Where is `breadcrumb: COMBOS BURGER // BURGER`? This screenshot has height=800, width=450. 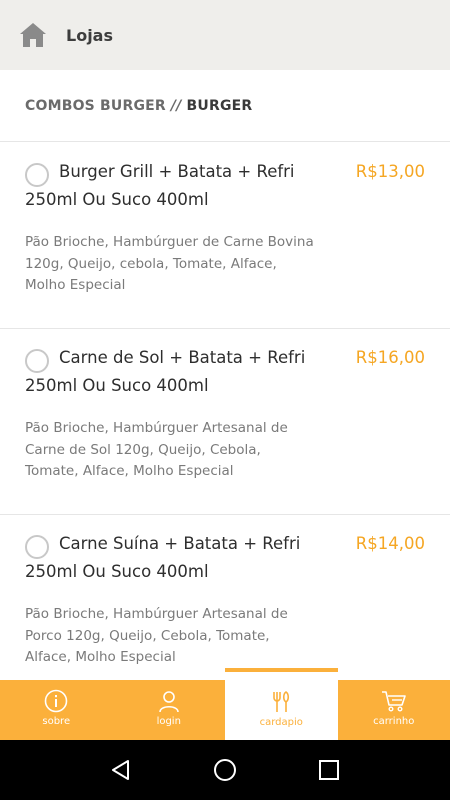 breadcrumb: COMBOS BURGER // BURGER is located at coordinates (225, 106).